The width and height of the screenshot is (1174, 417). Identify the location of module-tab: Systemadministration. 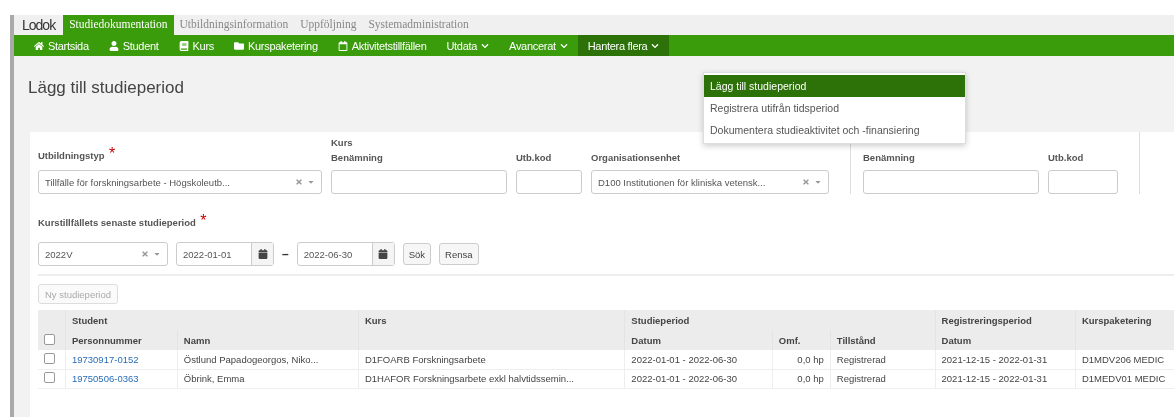
(418, 25).